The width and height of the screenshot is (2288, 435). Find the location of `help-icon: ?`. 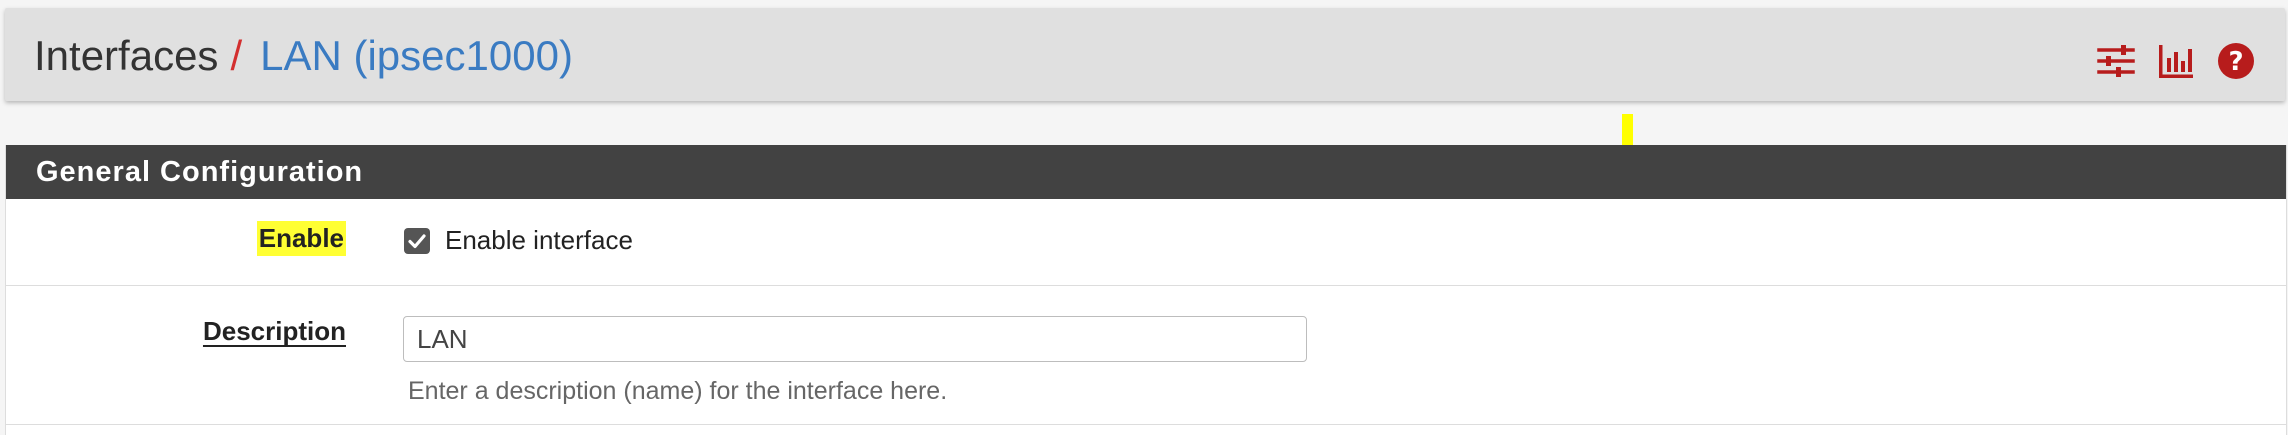

help-icon: ? is located at coordinates (2236, 61).